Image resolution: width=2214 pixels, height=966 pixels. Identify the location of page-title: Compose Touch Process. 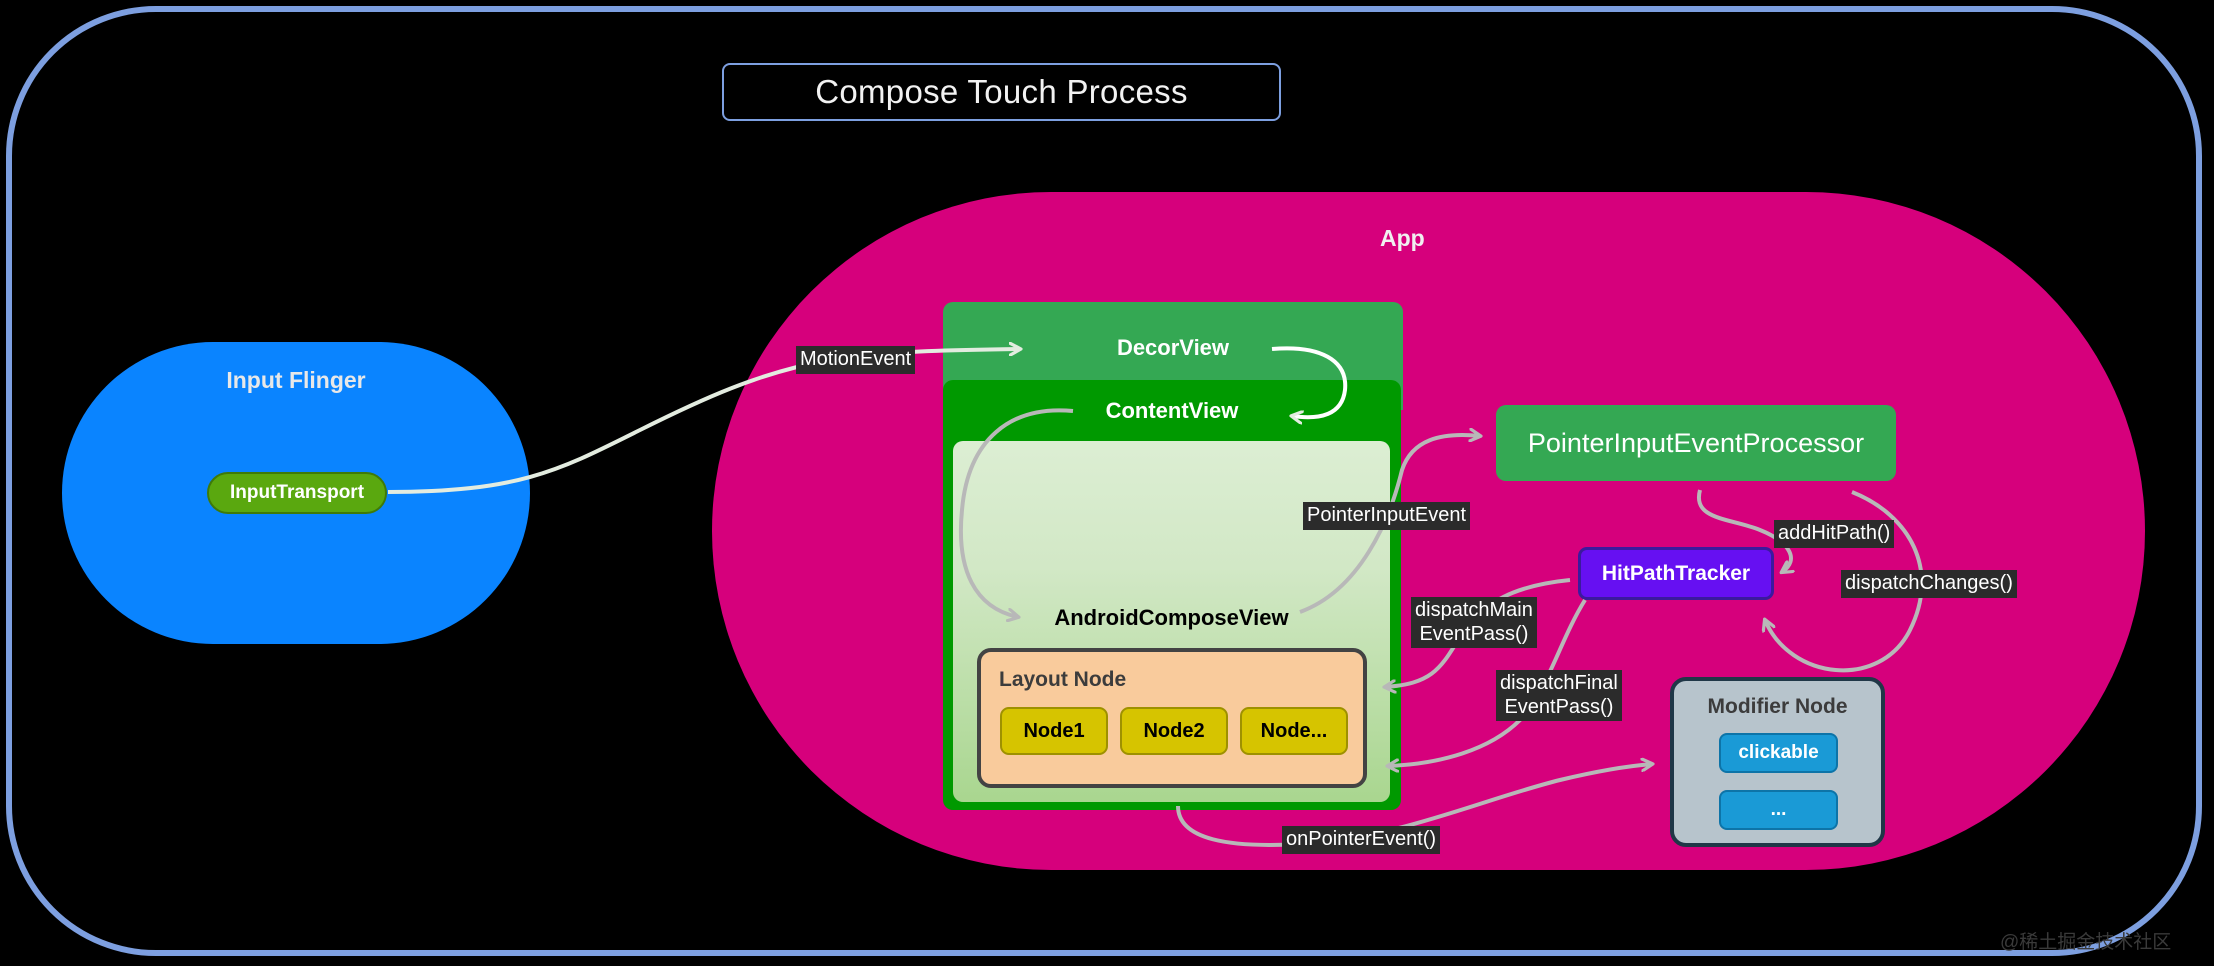
(1001, 91).